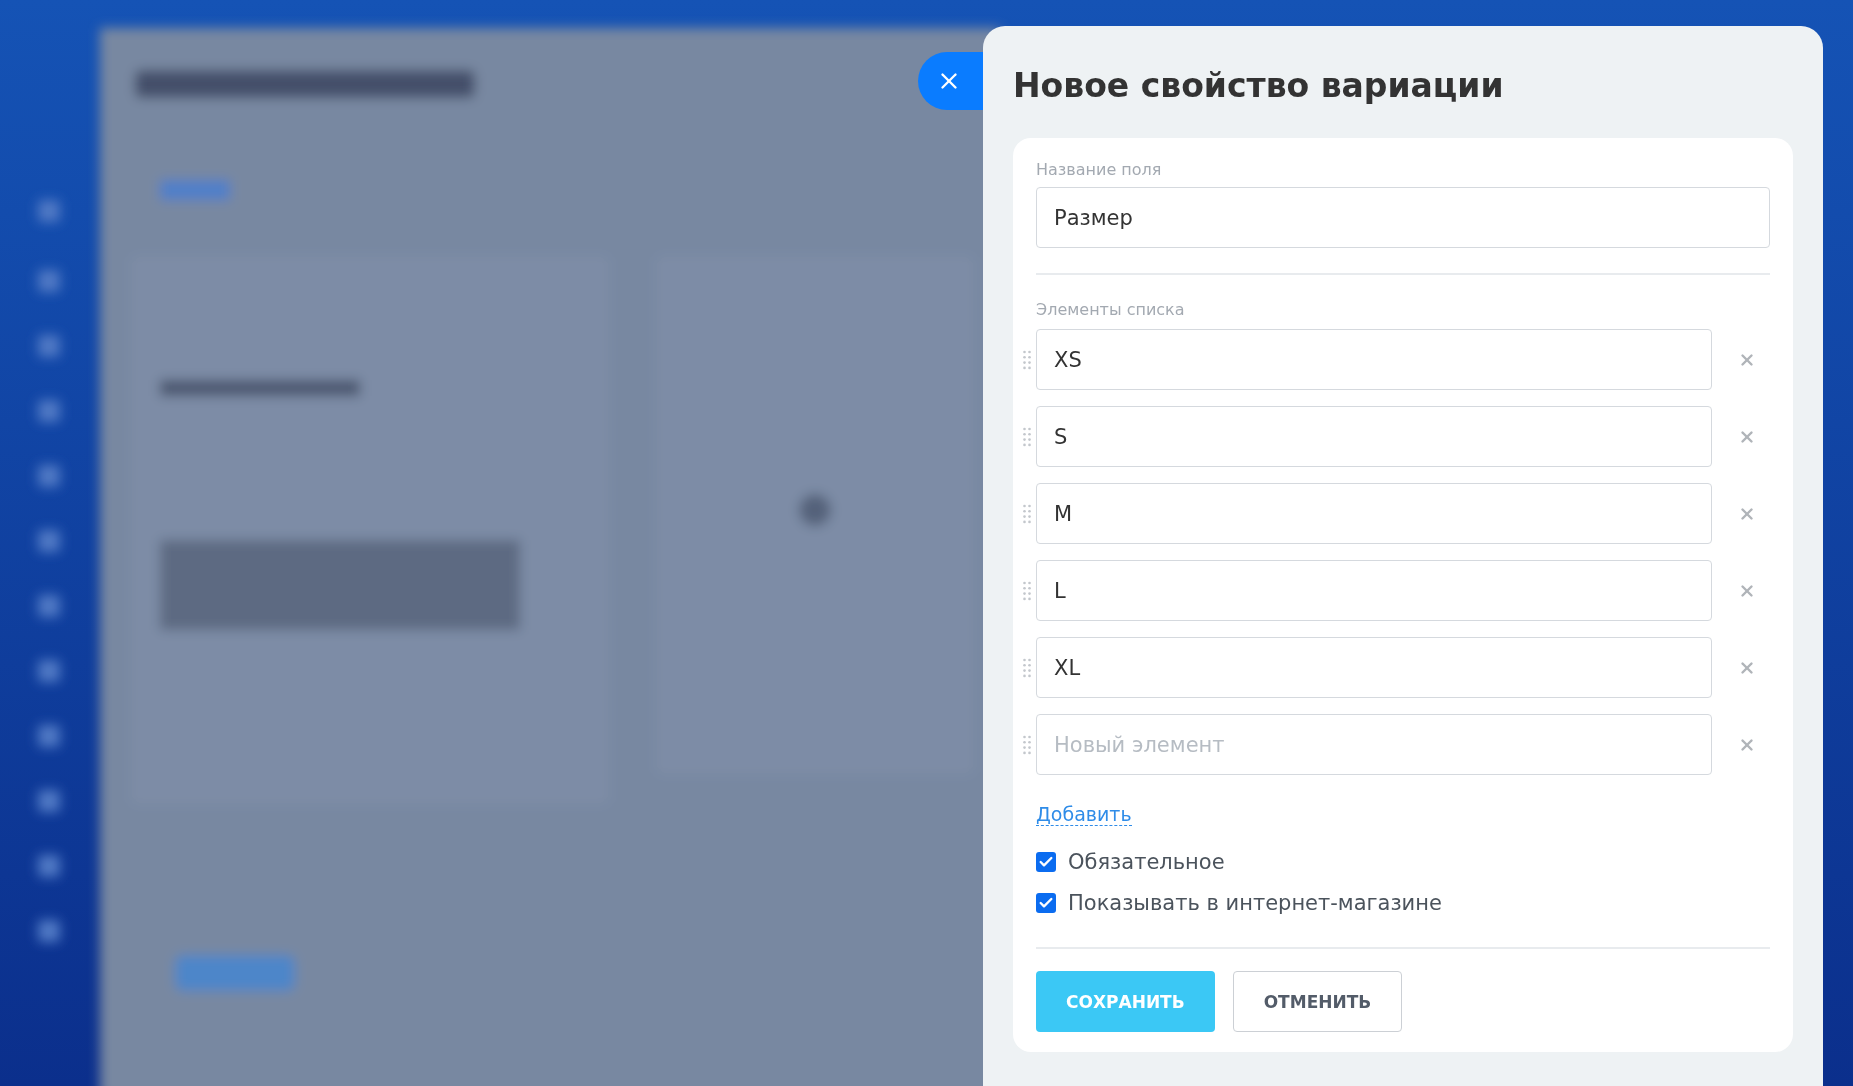 The width and height of the screenshot is (1853, 1086). I want to click on cancel-button: ОТМЕНИТЬ, so click(1317, 1001).